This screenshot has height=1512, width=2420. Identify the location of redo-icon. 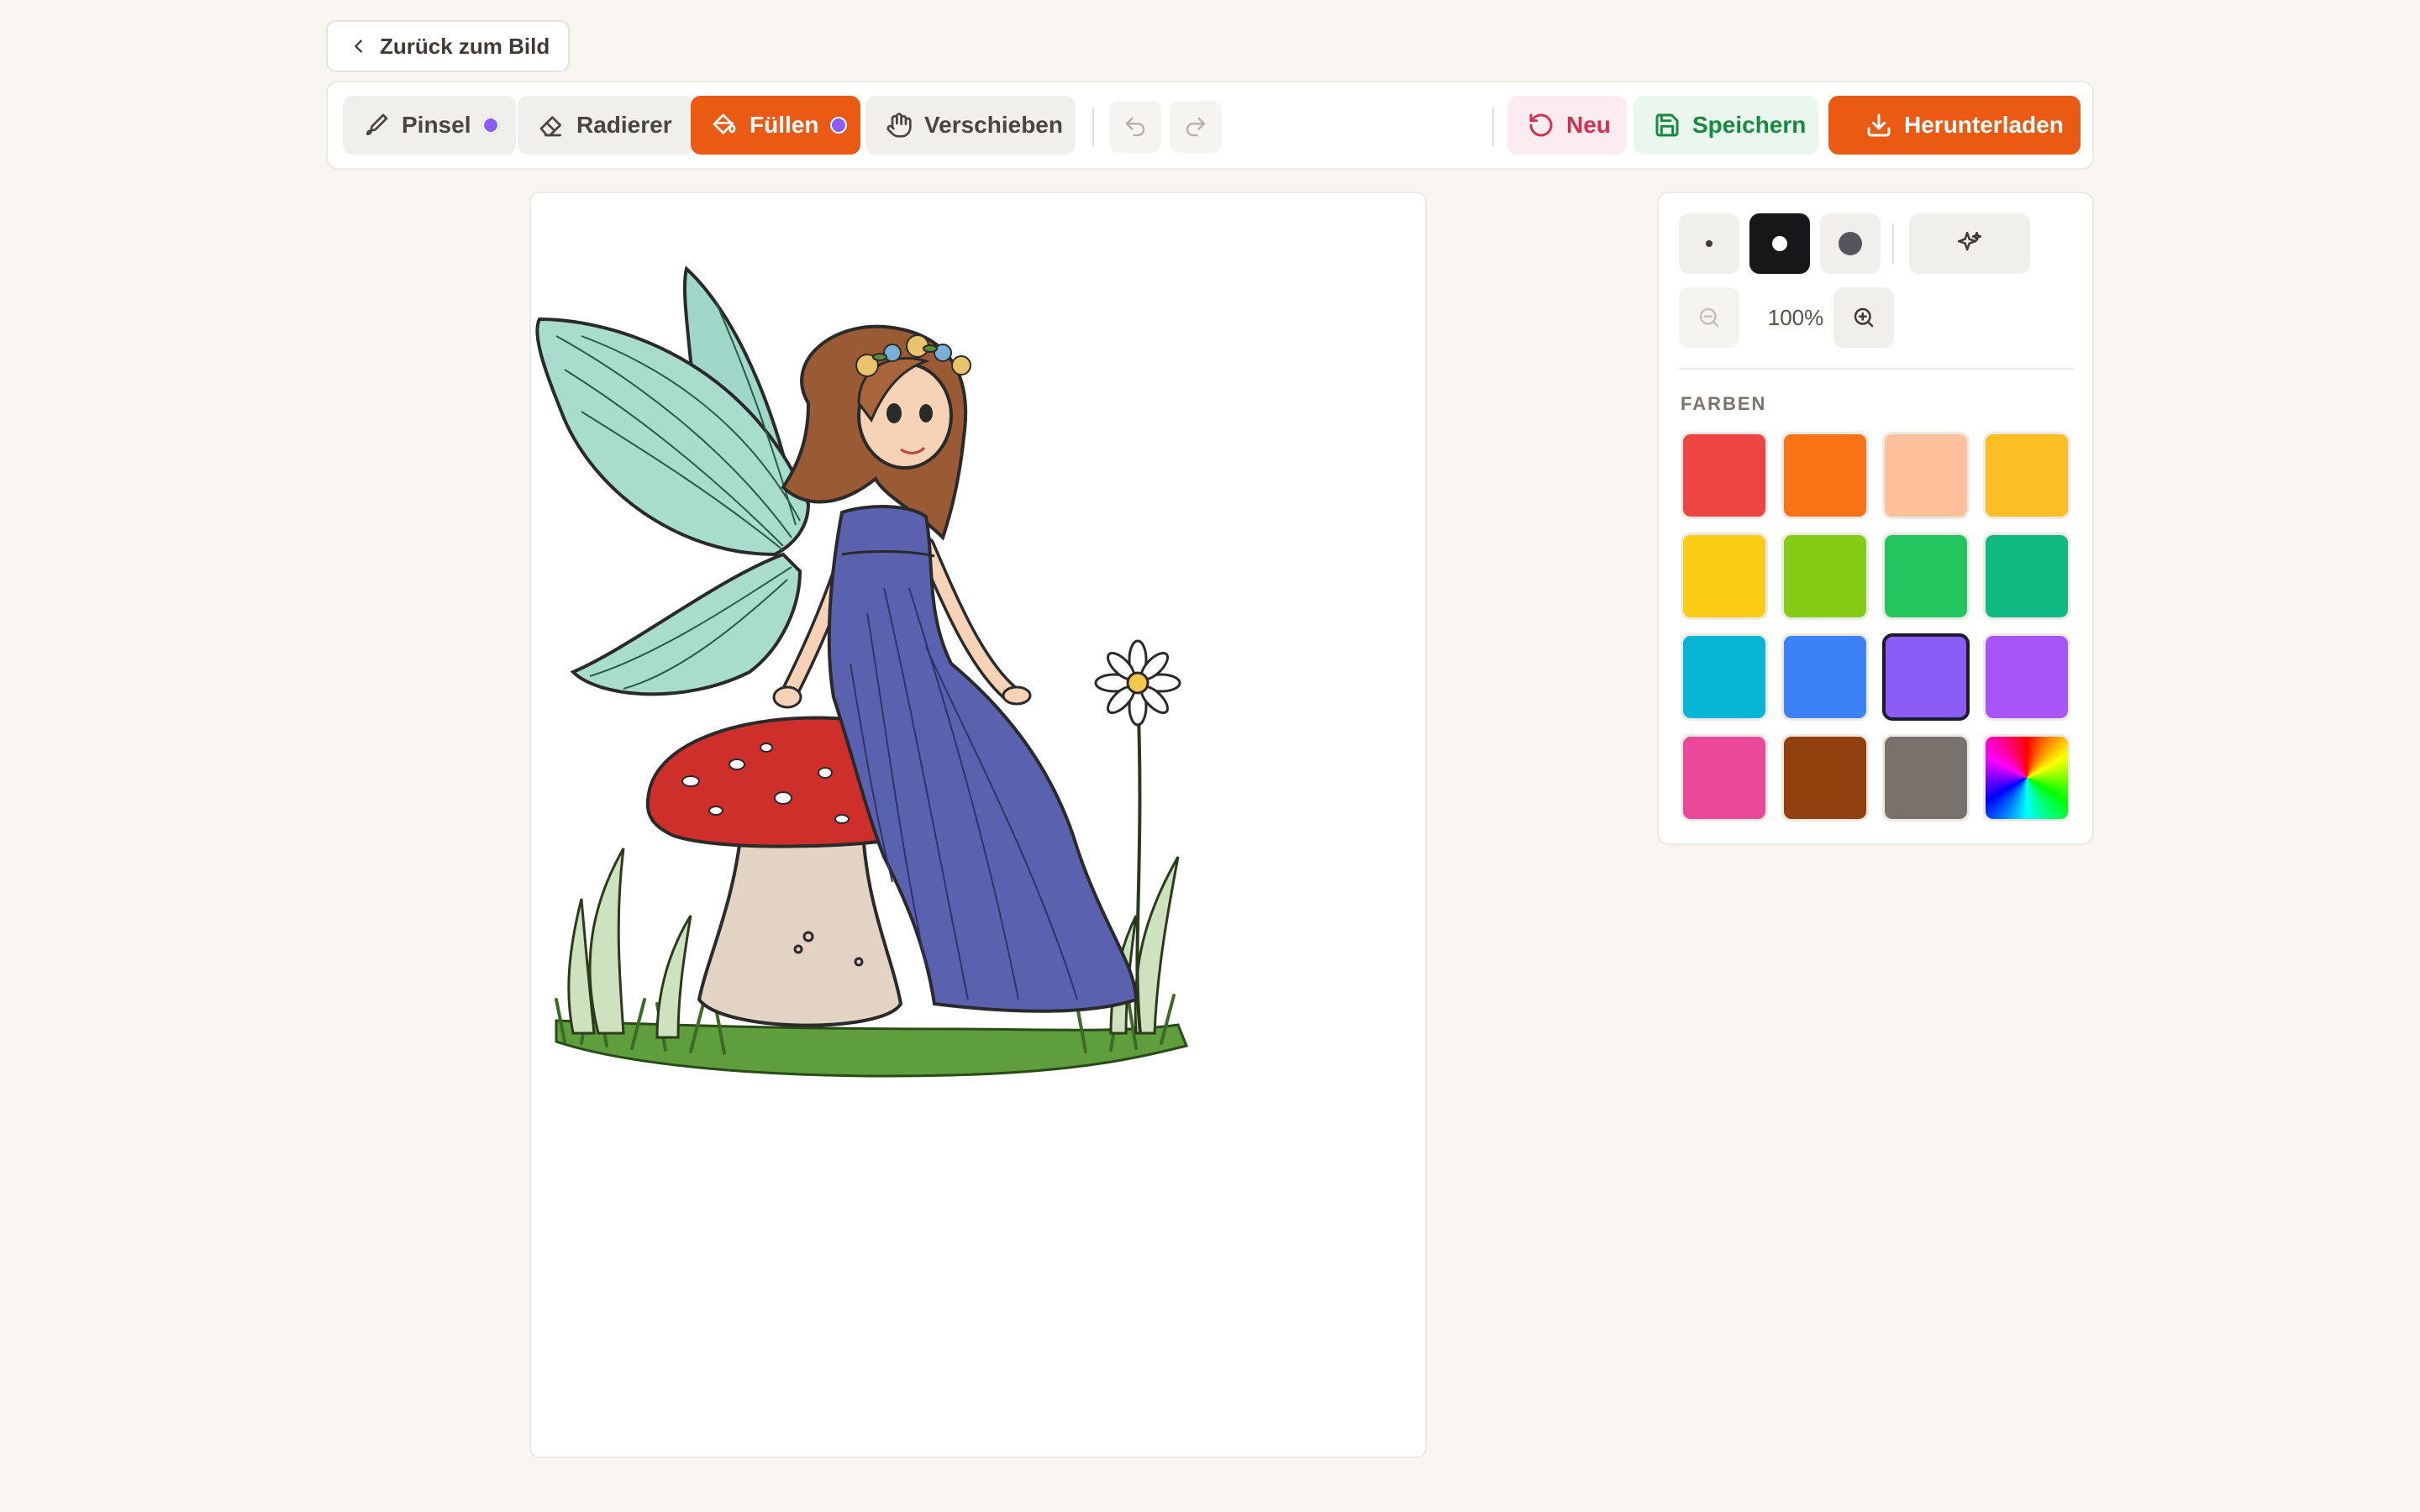
(1196, 127).